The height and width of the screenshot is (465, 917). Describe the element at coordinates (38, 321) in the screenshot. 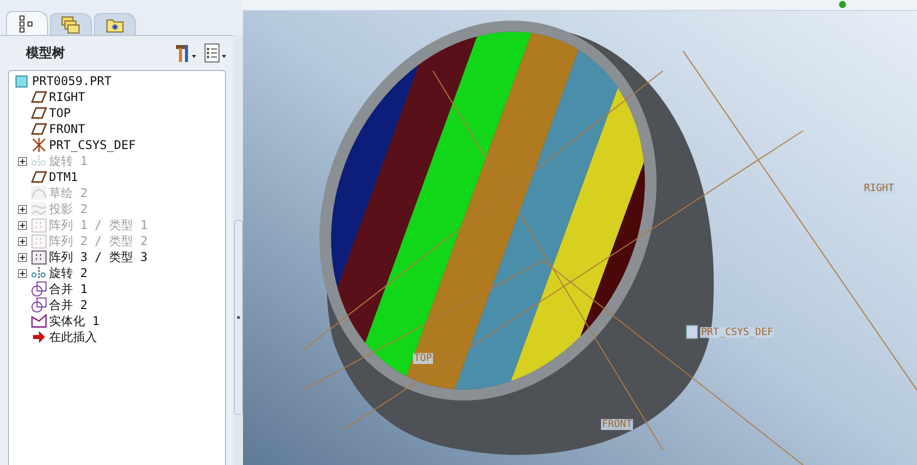

I see `solidify-icon` at that location.